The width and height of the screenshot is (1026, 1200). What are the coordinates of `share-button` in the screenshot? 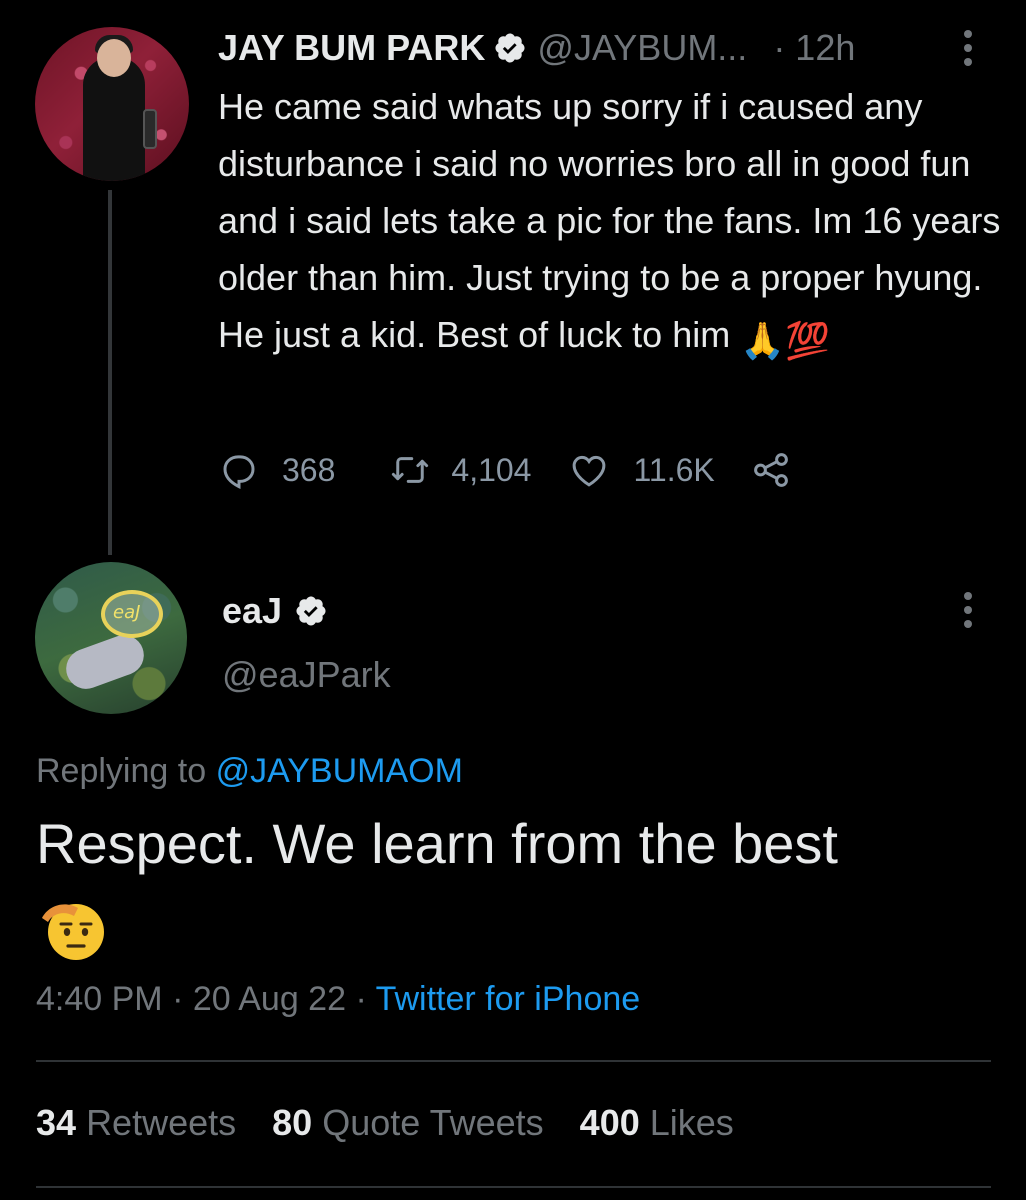 It's located at (771, 470).